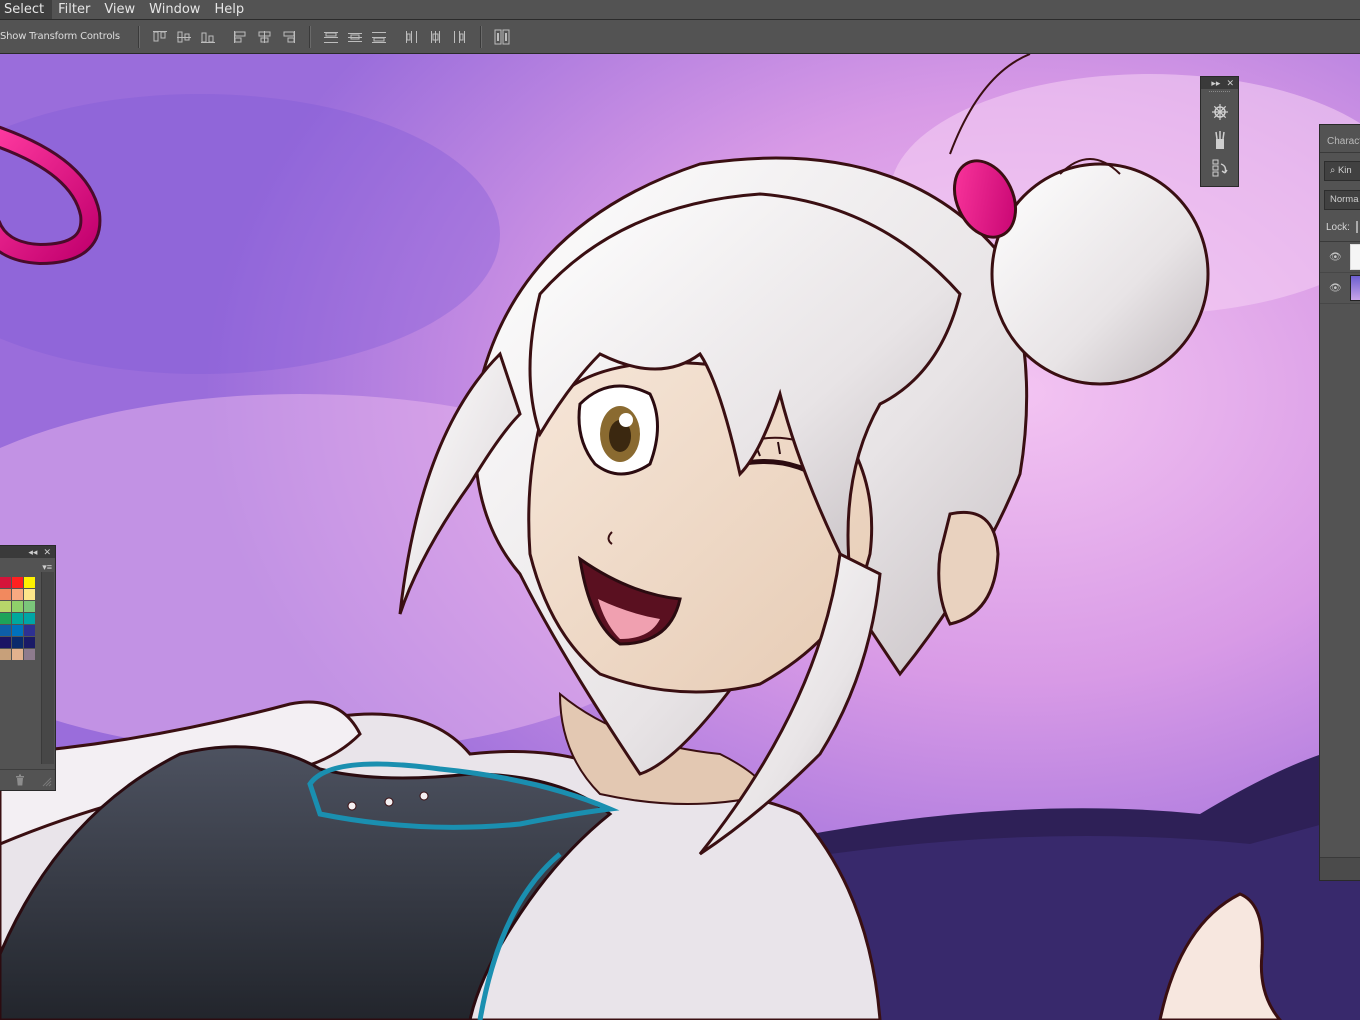  I want to click on swatches-scrollbar, so click(47, 668).